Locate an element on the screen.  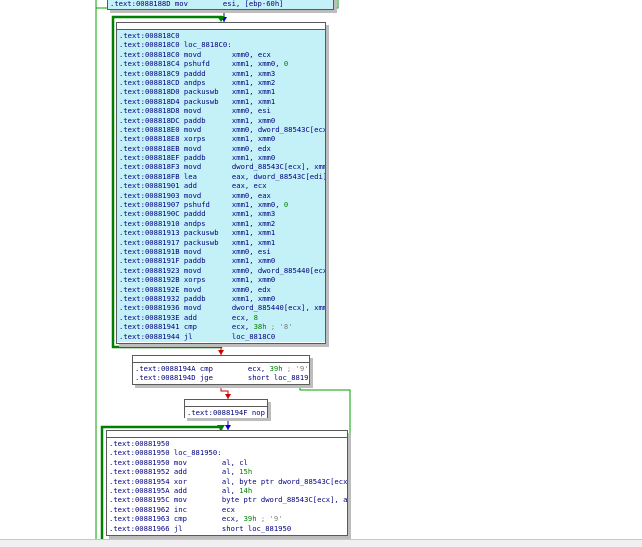
operands: ecx, is located at coordinates (232, 519).